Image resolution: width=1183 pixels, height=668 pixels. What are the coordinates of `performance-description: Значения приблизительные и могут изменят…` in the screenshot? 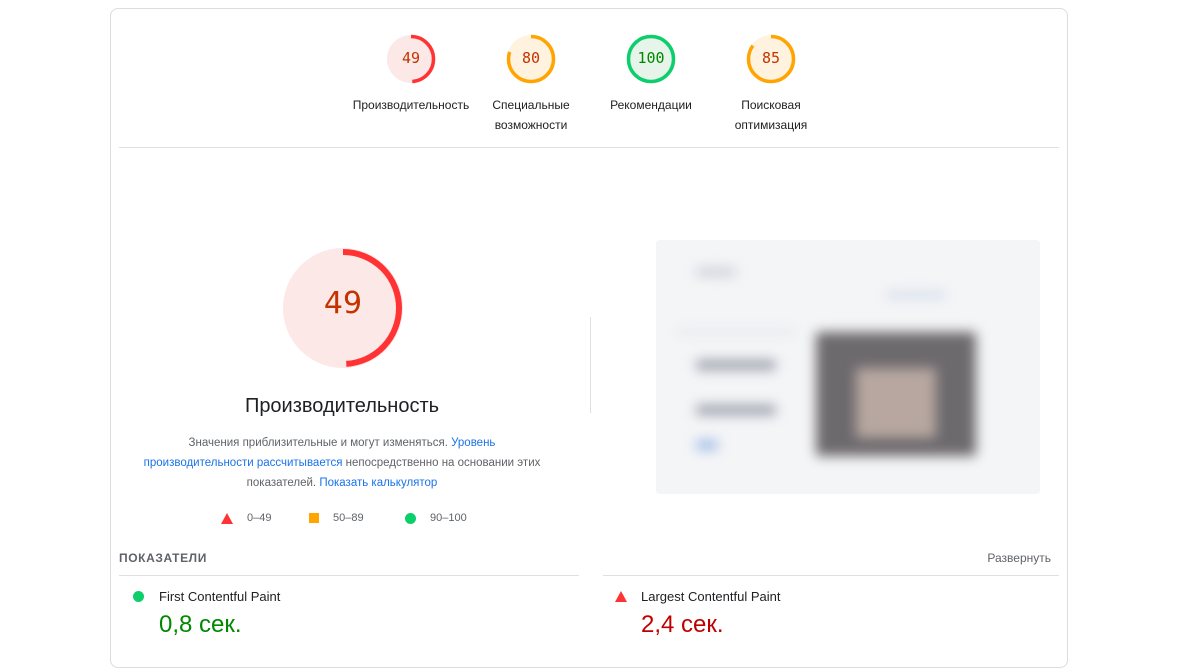 It's located at (342, 463).